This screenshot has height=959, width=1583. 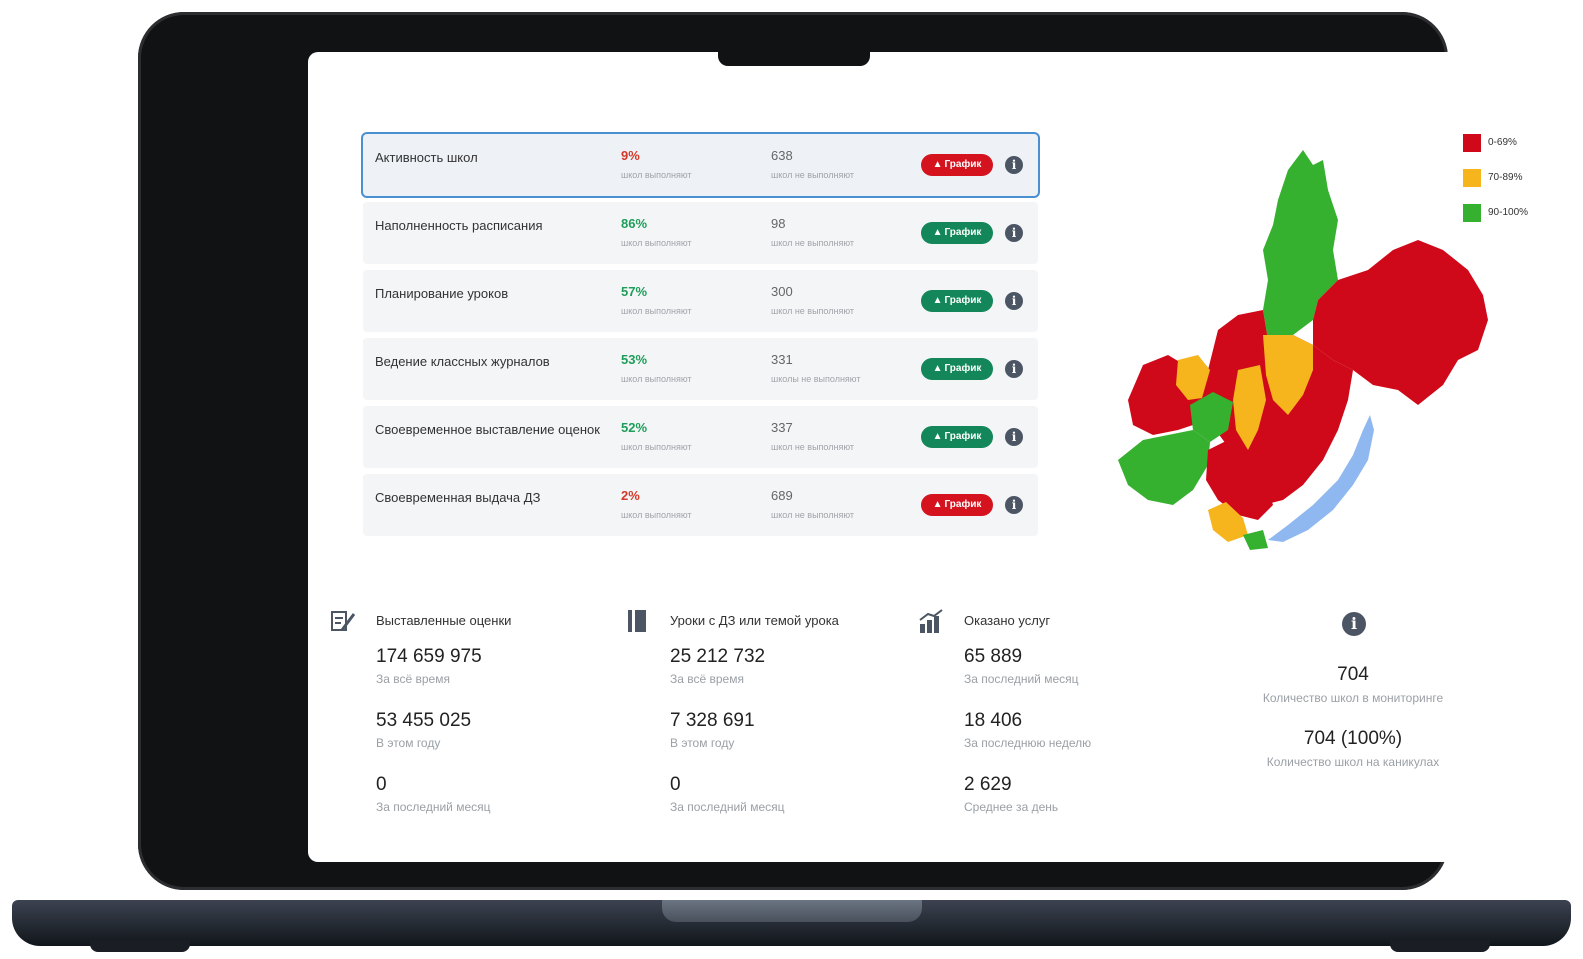 What do you see at coordinates (429, 656) in the screenshot?
I see `stat-value: 174 659 975` at bounding box center [429, 656].